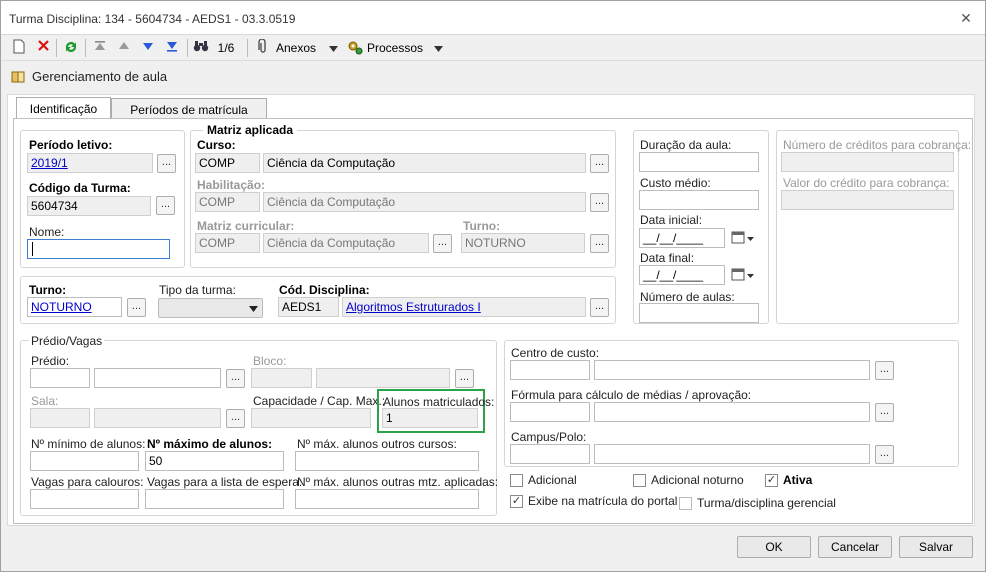  I want to click on duracao-input, so click(699, 162).